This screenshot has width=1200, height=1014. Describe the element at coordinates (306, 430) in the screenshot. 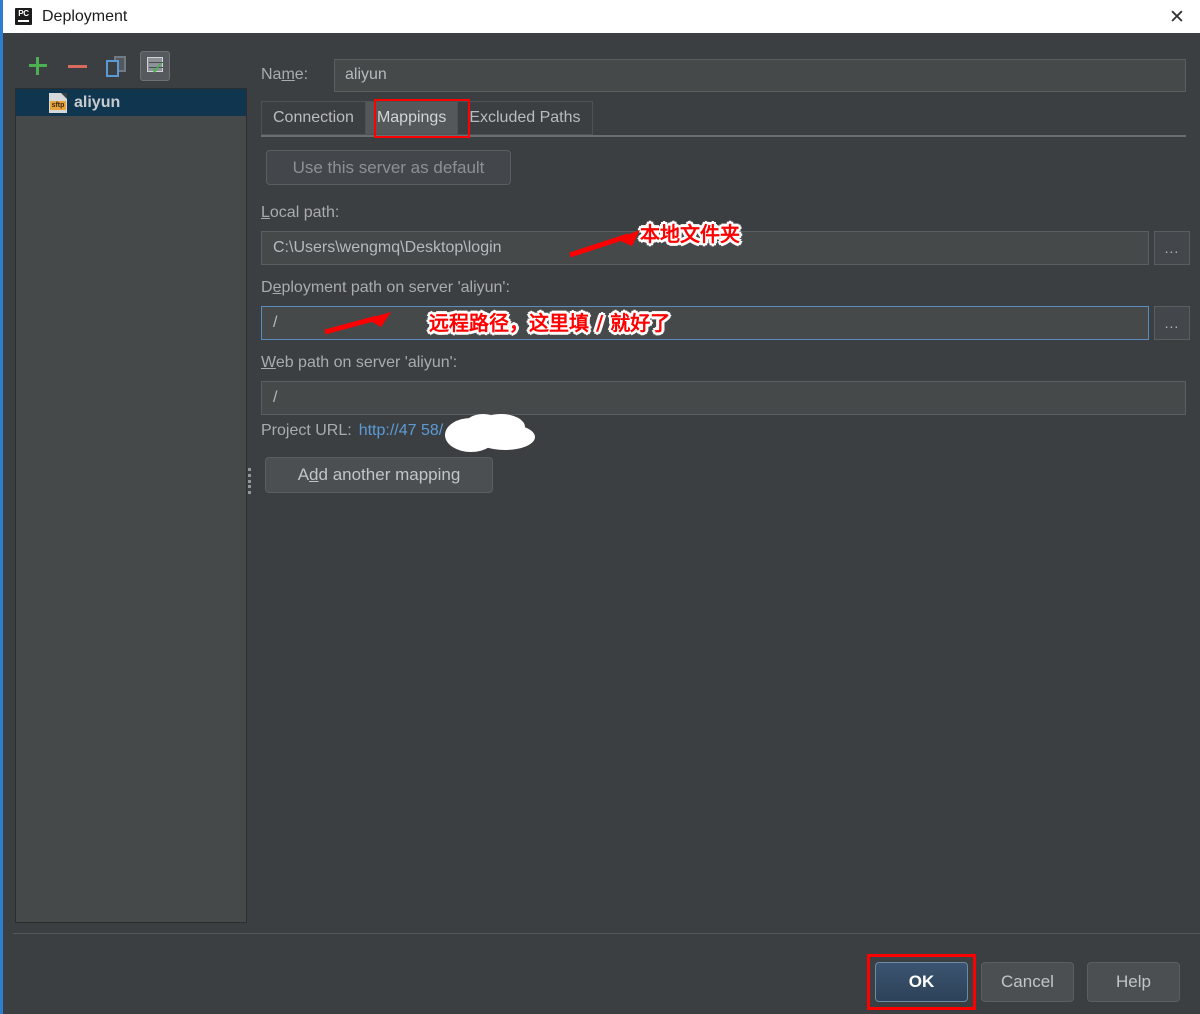

I see `project-url-label: Project URL:` at that location.